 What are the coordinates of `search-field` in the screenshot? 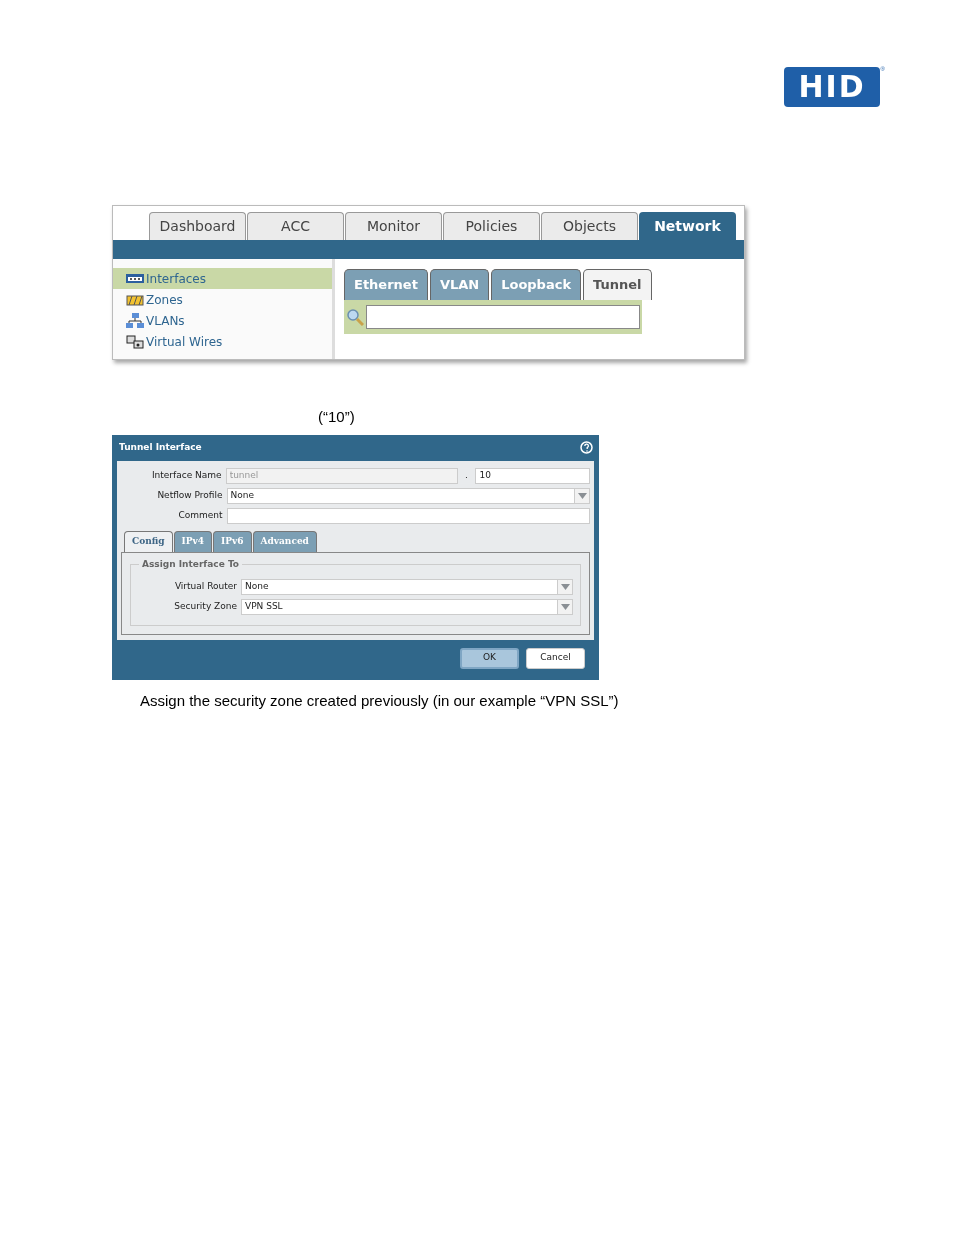 It's located at (503, 317).